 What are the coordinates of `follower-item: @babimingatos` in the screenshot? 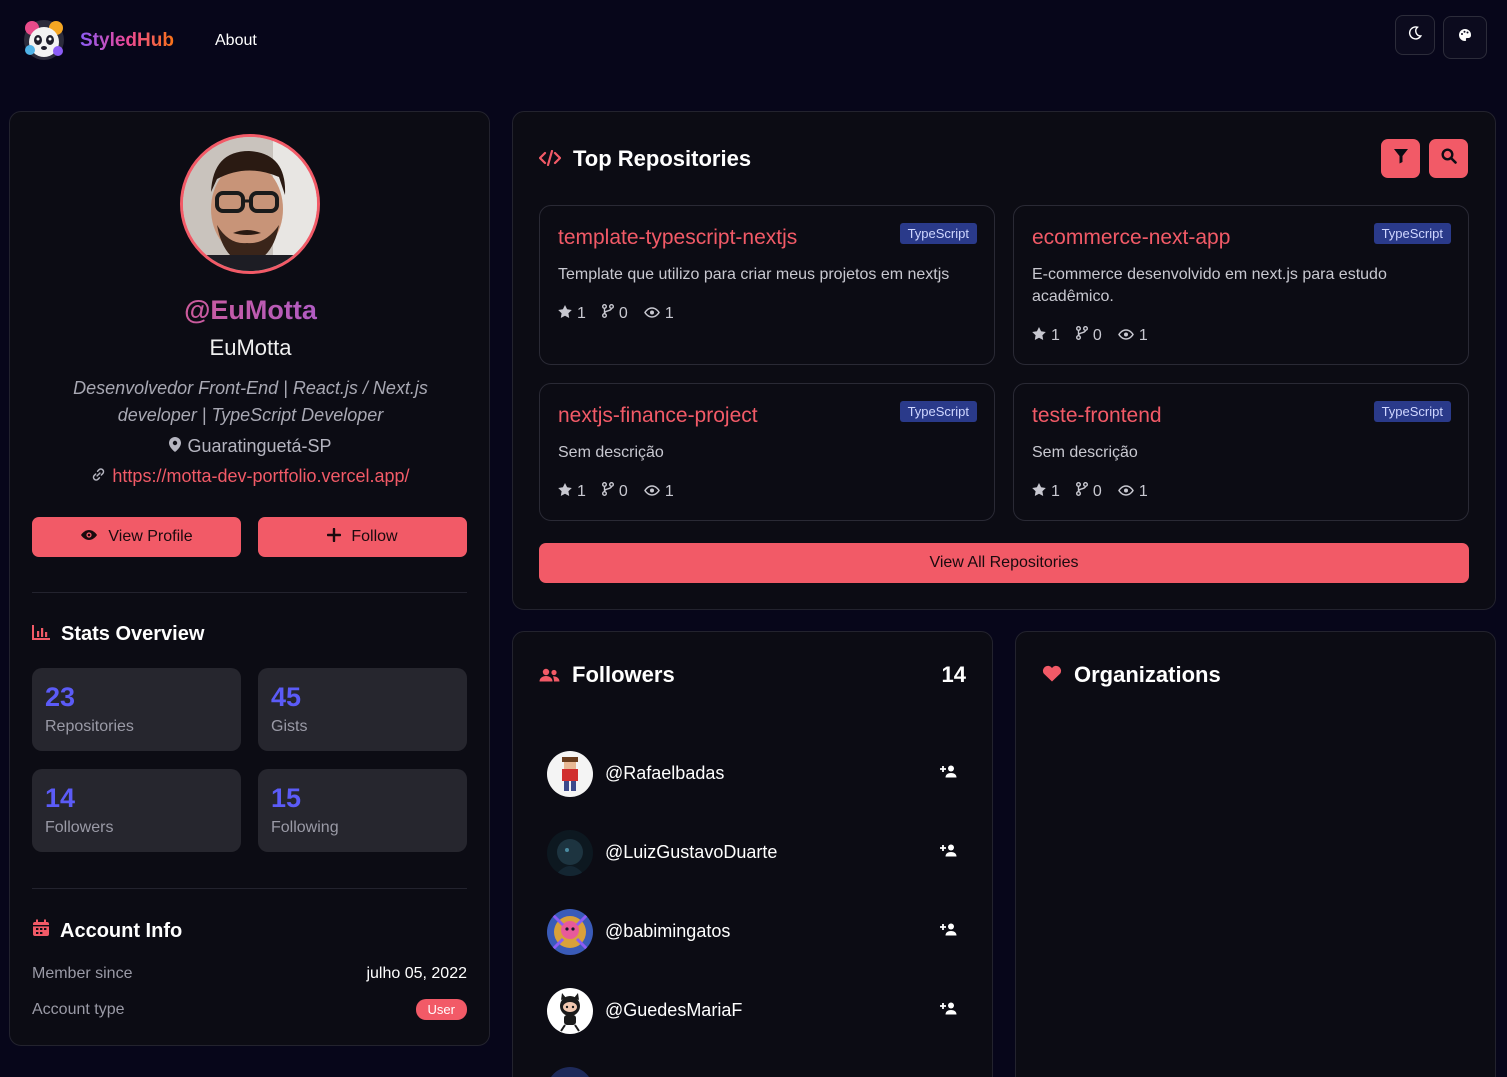 It's located at (752, 932).